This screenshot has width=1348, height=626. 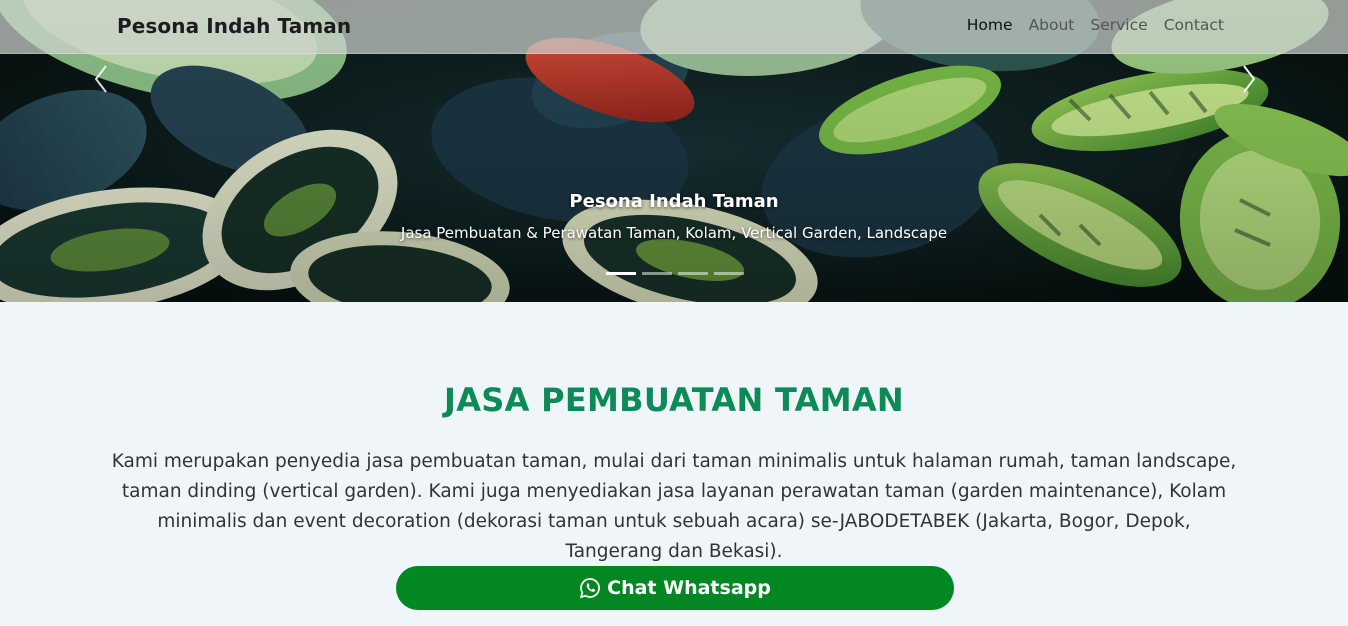 I want to click on carousel-indicators, so click(x=675, y=273).